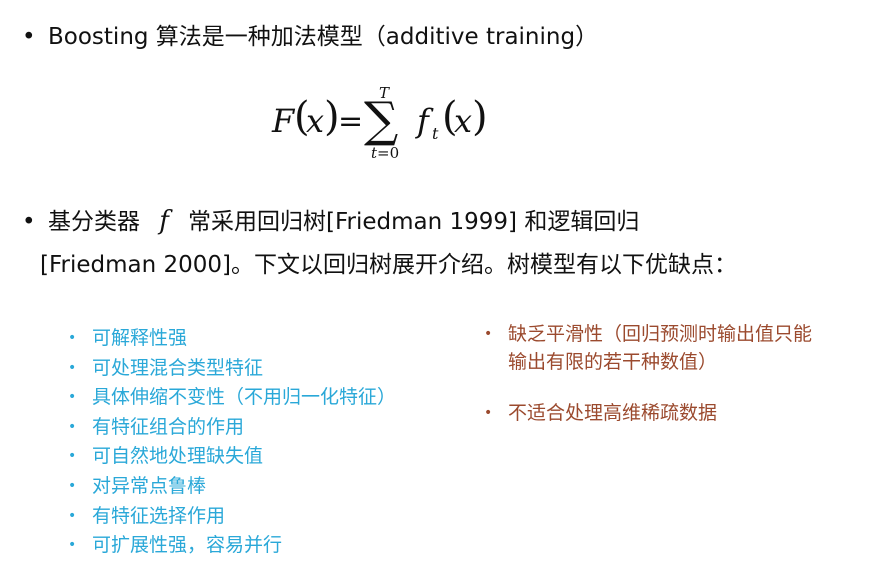  Describe the element at coordinates (382, 125) in the screenshot. I see `boosting-formula: F ( x ) = ∑ T t=0 f t ( x )` at that location.